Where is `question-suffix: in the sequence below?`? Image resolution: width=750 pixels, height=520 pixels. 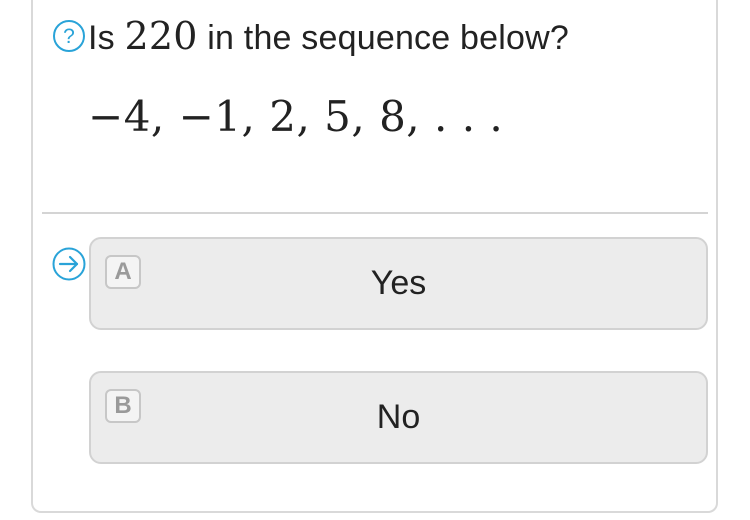
question-suffix: in the sequence below? is located at coordinates (383, 38).